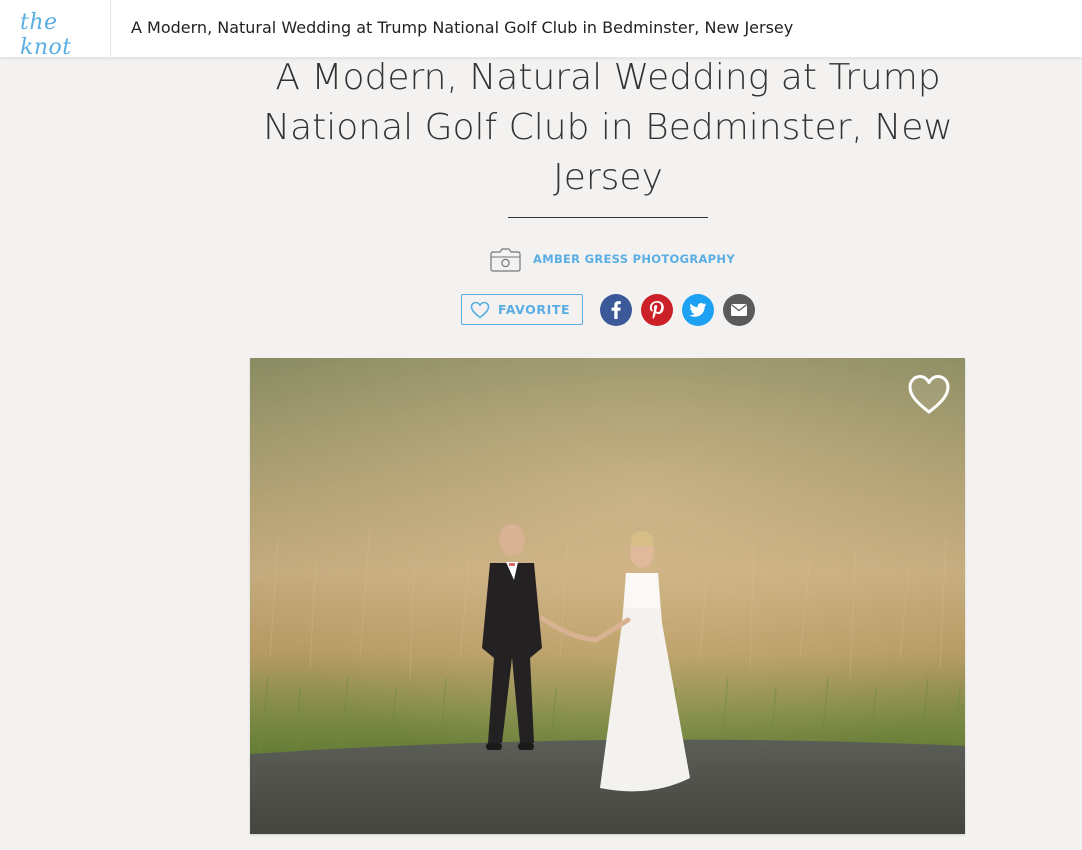  I want to click on share-email-button, so click(739, 310).